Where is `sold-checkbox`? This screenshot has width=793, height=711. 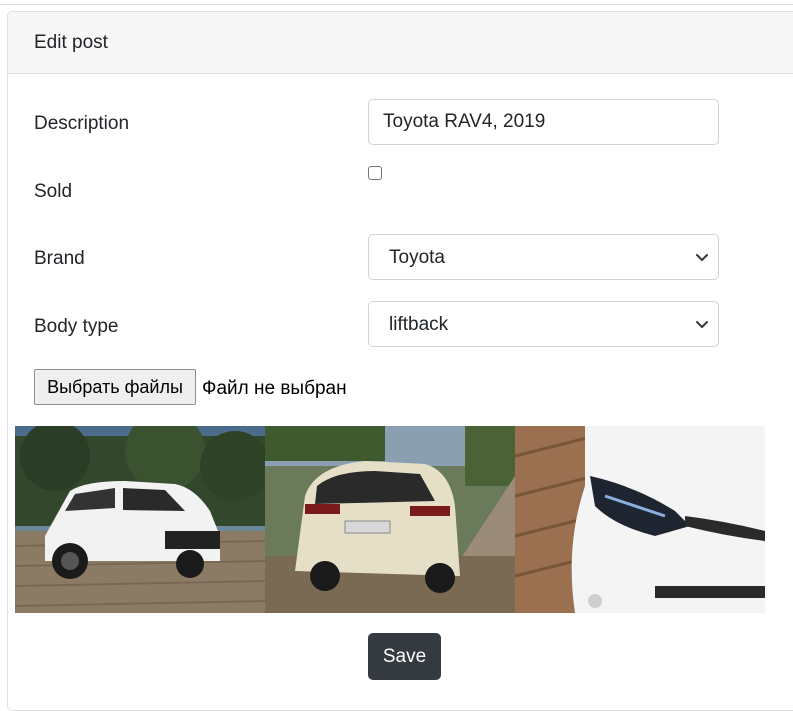 sold-checkbox is located at coordinates (375, 173).